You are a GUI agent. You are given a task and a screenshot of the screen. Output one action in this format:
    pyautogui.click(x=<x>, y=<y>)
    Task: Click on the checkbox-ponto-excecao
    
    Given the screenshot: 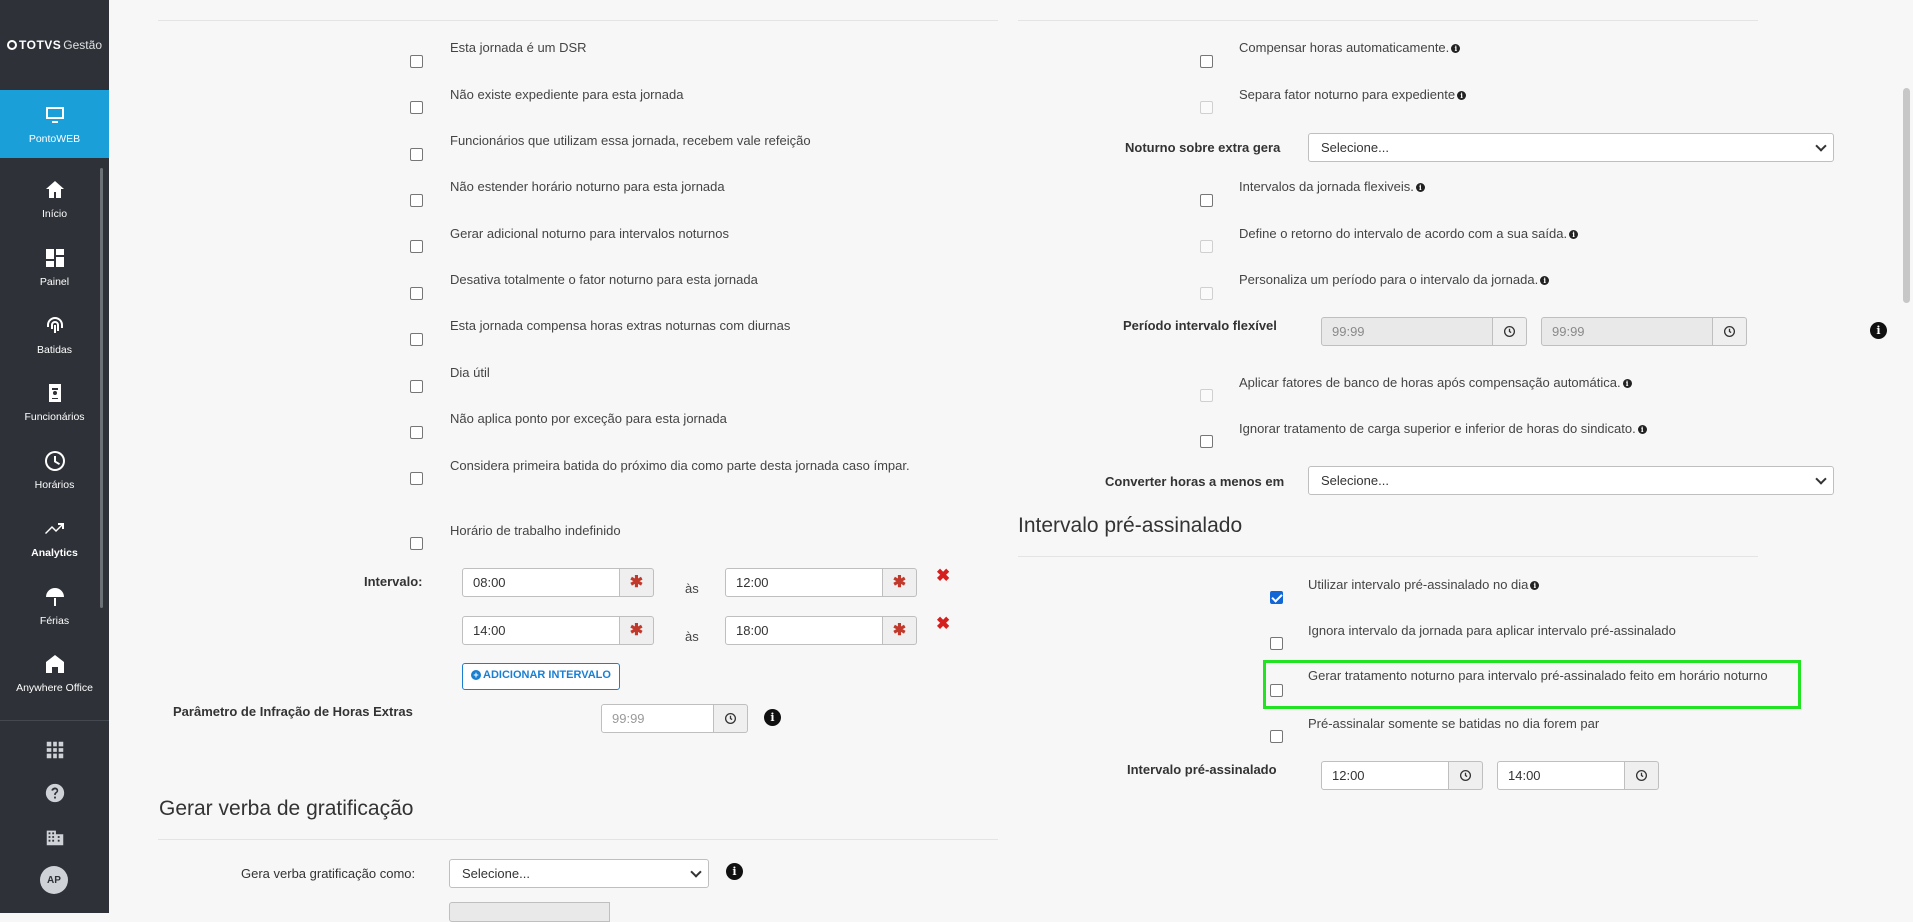 What is the action you would take?
    pyautogui.click(x=416, y=432)
    